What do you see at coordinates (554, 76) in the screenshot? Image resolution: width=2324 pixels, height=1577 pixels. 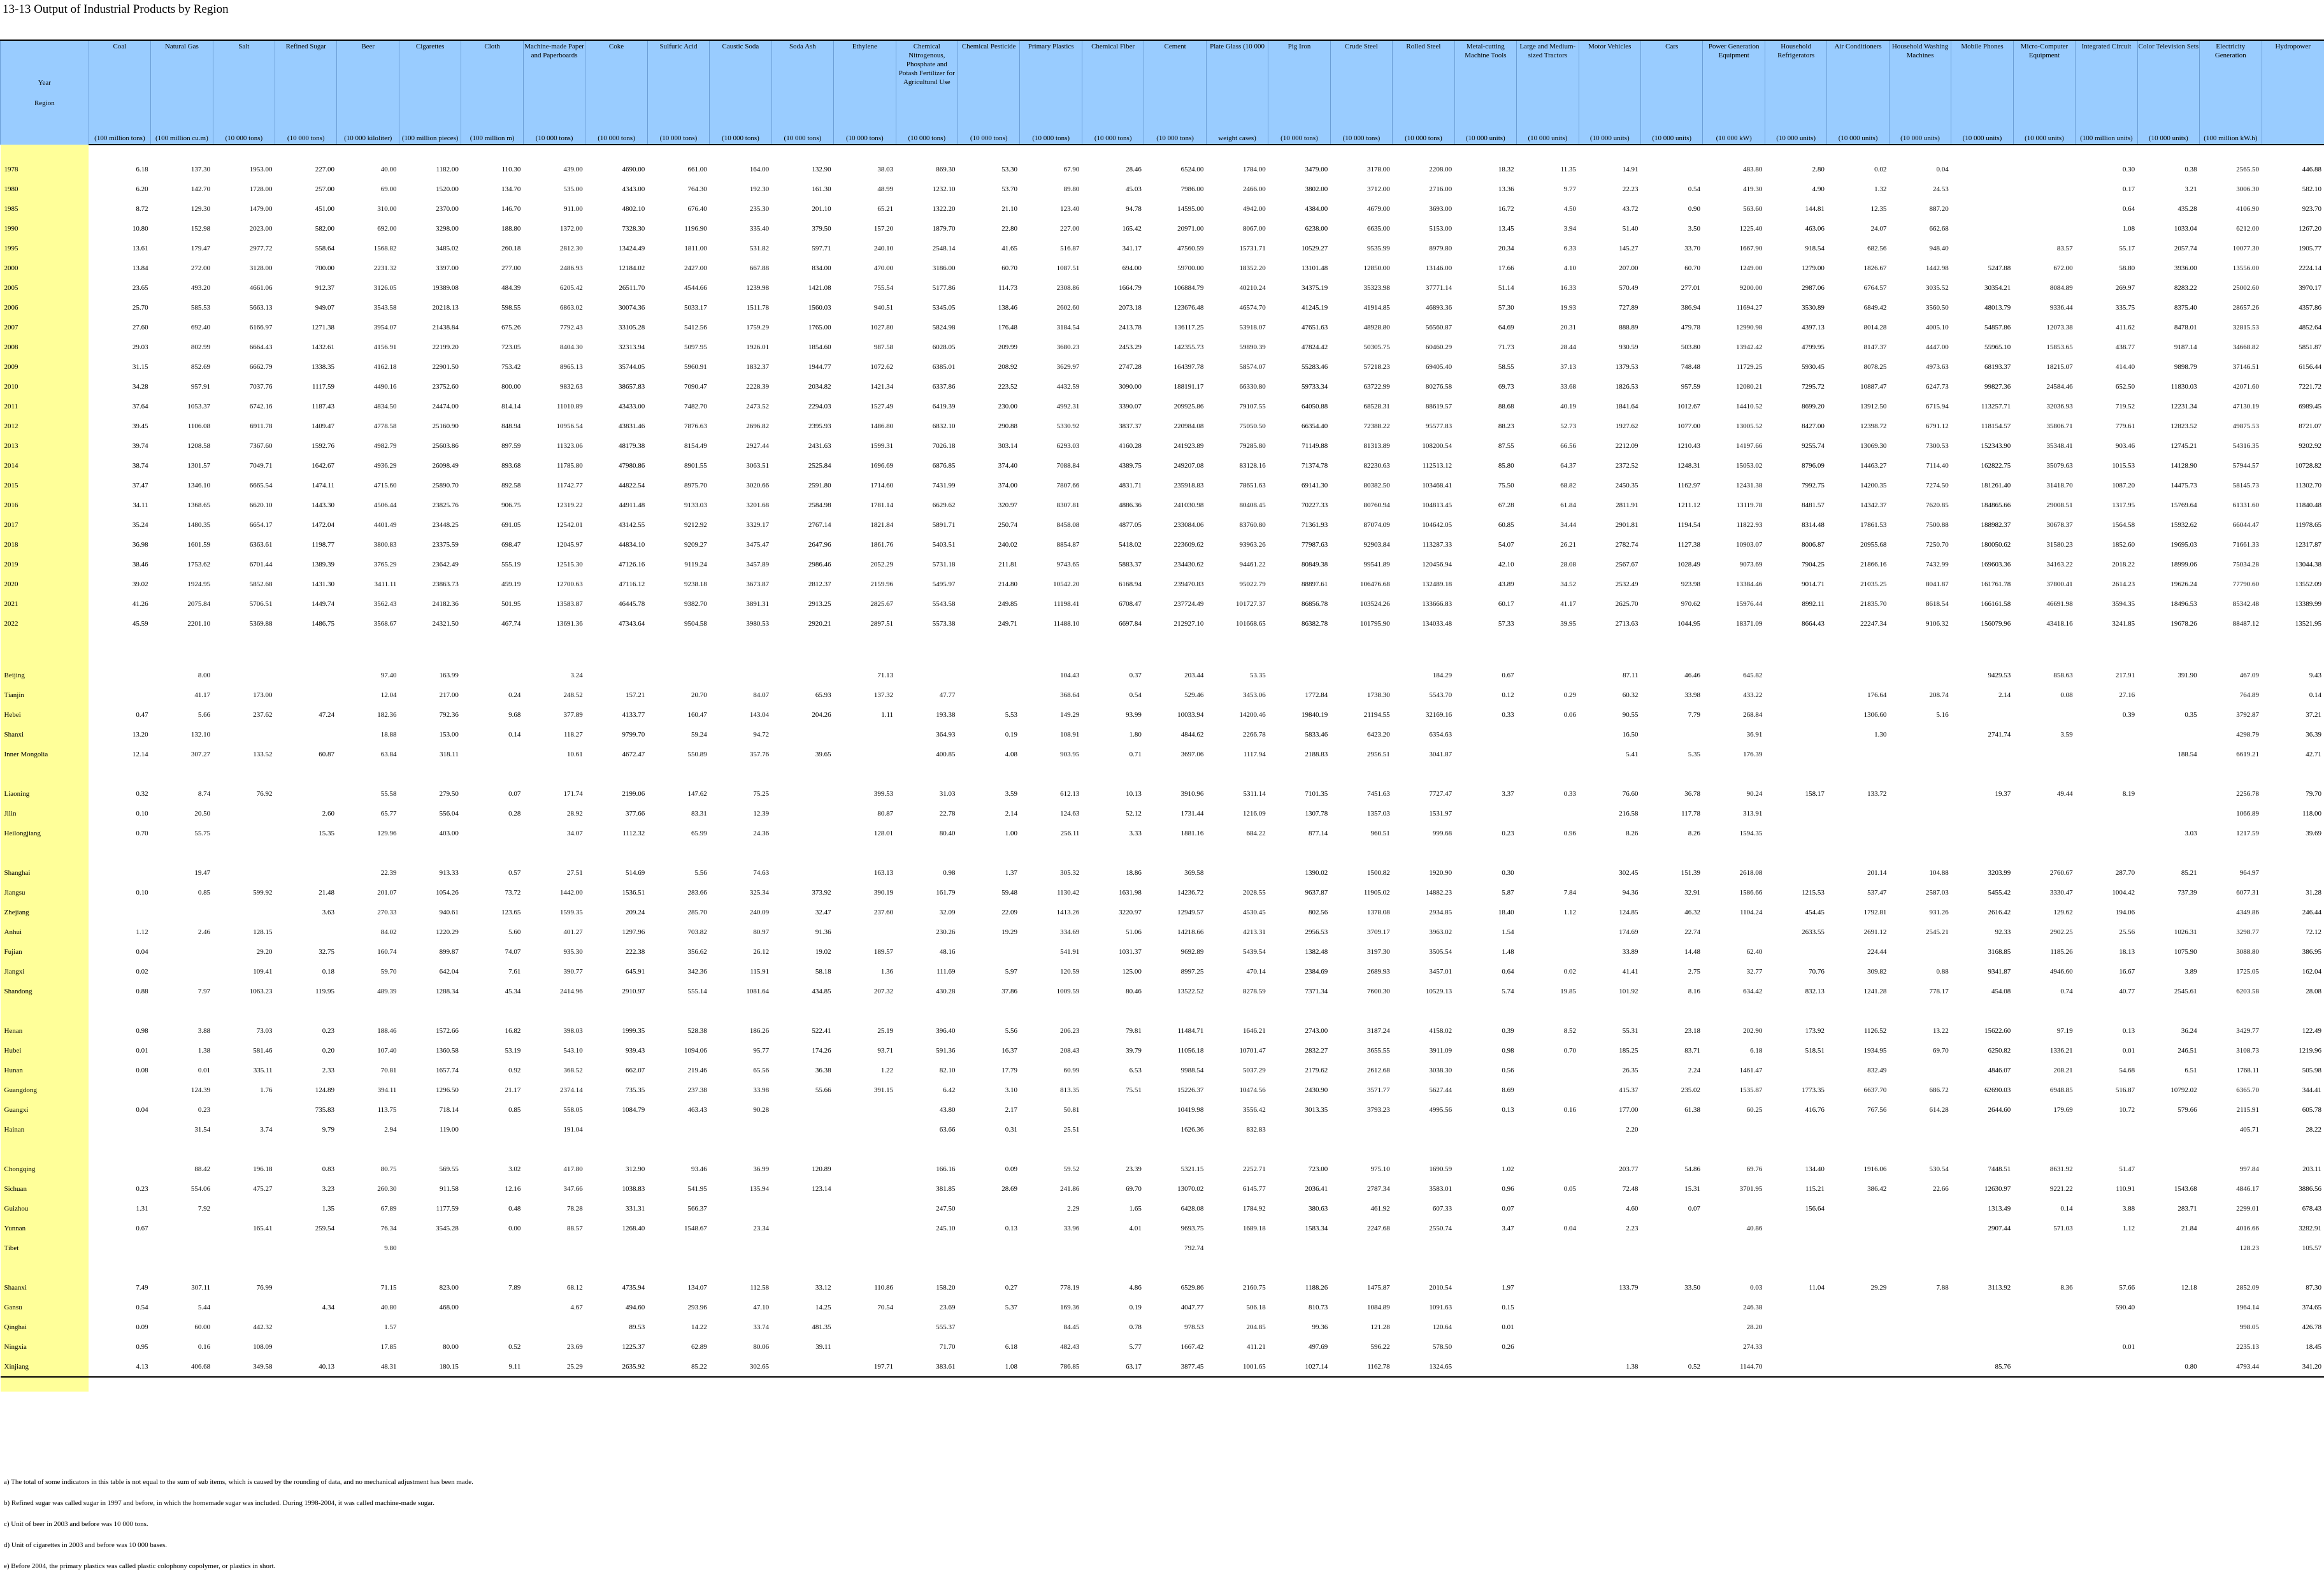 I see `column-header: Machine-made Paper and Paperboards` at bounding box center [554, 76].